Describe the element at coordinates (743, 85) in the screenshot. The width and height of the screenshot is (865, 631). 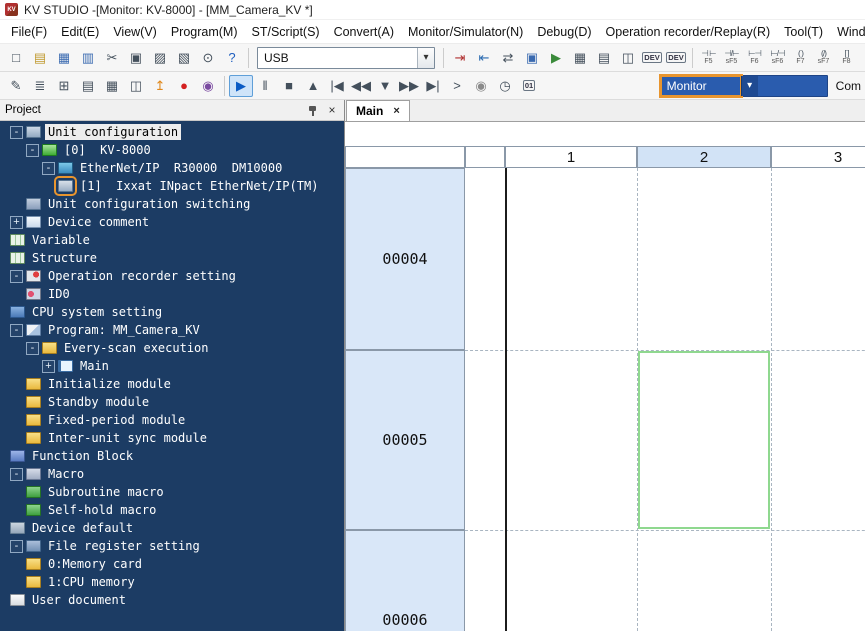
I see `mode-combo: Monitor ▾` at that location.